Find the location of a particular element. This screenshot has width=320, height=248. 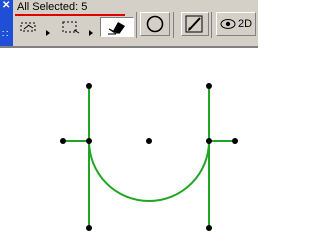

circle-tool is located at coordinates (155, 24).